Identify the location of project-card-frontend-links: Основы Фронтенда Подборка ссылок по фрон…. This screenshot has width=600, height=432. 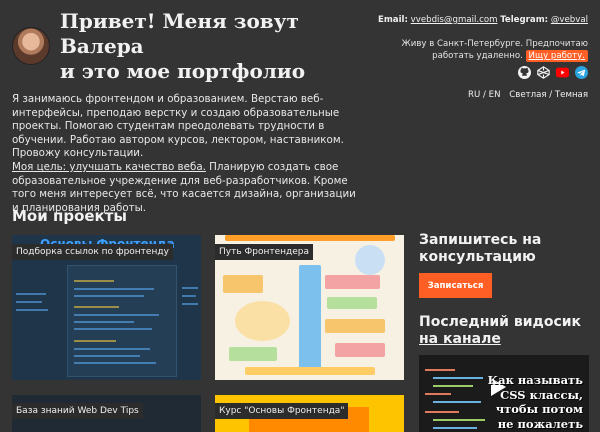
(106, 307).